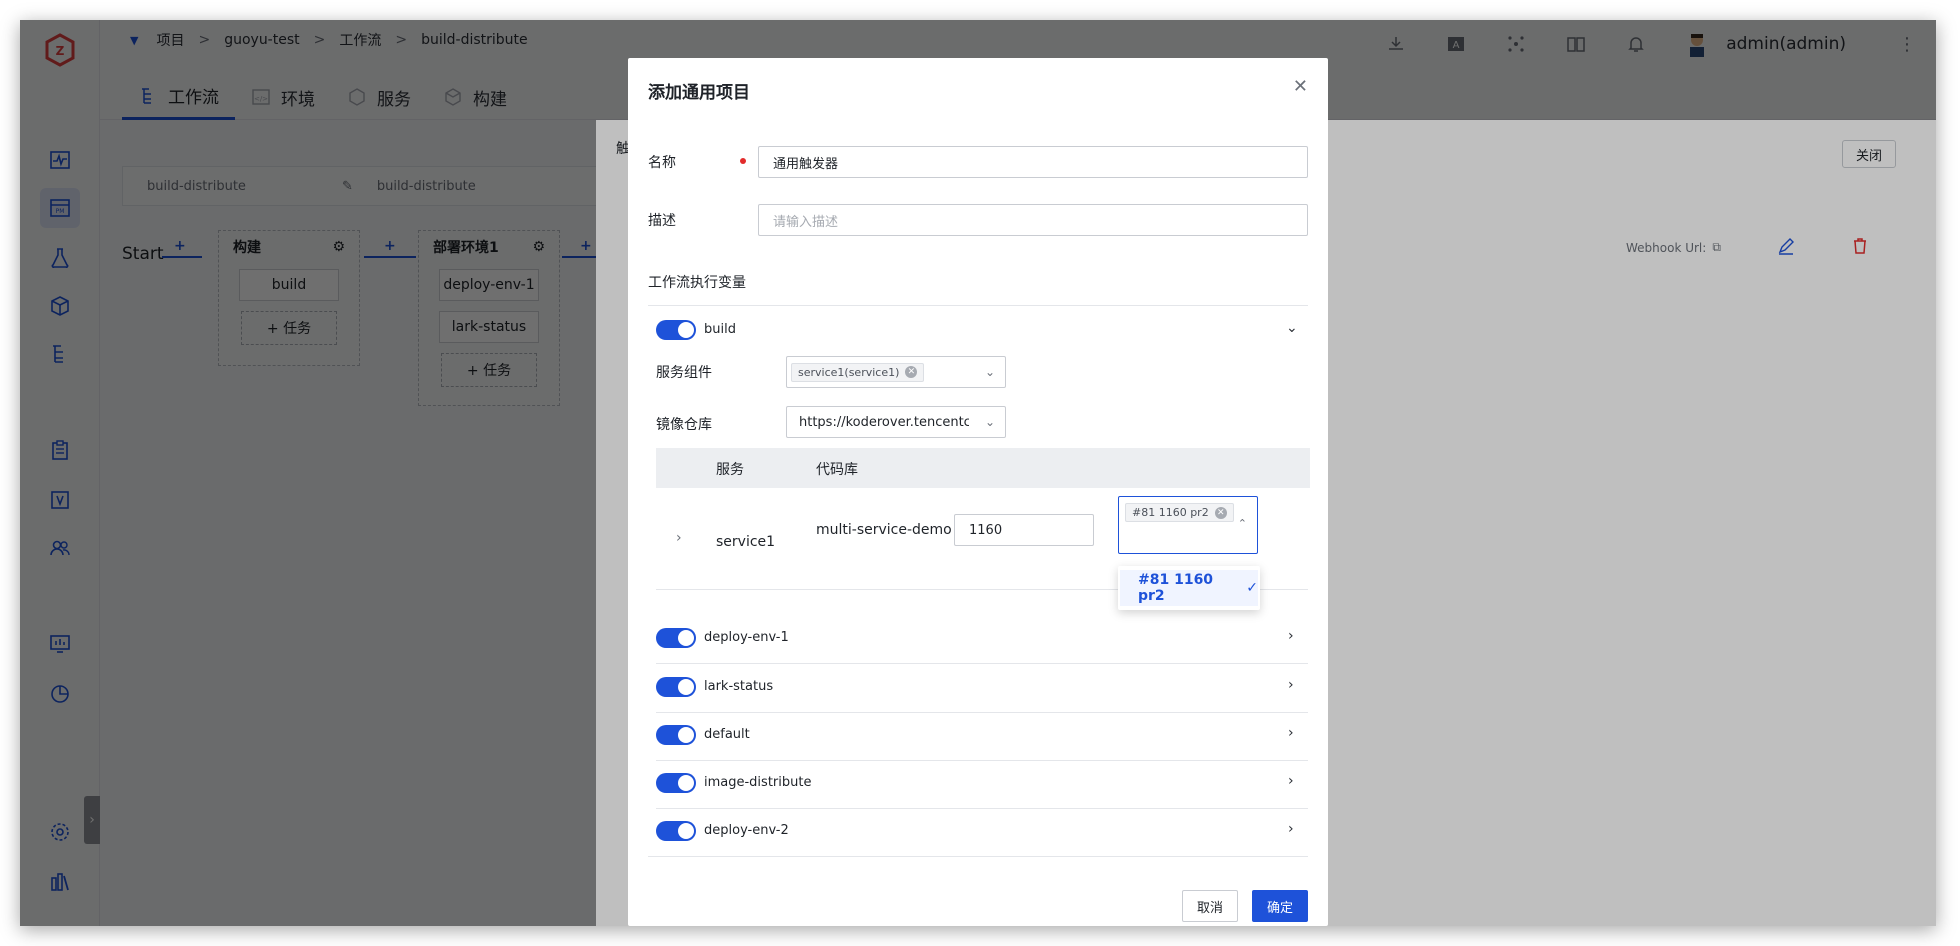 The height and width of the screenshot is (946, 1960). Describe the element at coordinates (684, 425) in the screenshot. I see `registry-label: 镜像仓库` at that location.